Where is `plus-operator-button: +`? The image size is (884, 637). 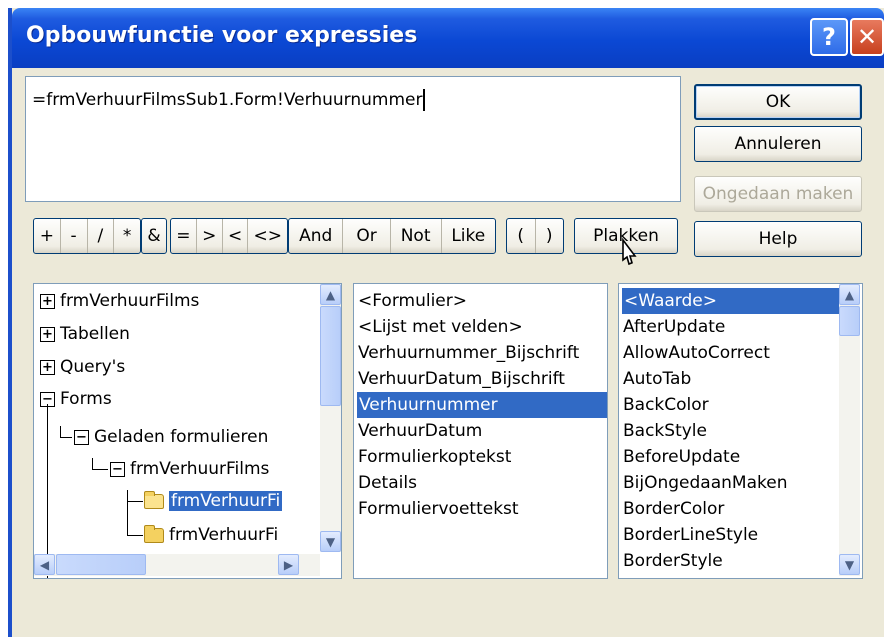 plus-operator-button: + is located at coordinates (47, 236).